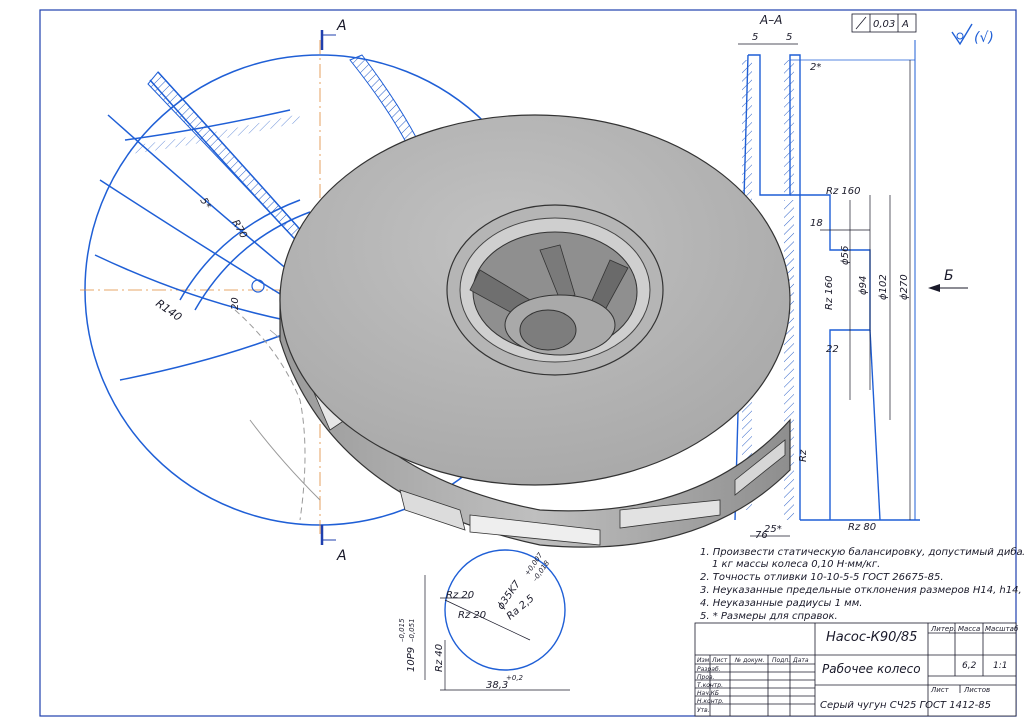  Describe the element at coordinates (883, 287) in the screenshot. I see `dim-d102: ϕ102` at that location.